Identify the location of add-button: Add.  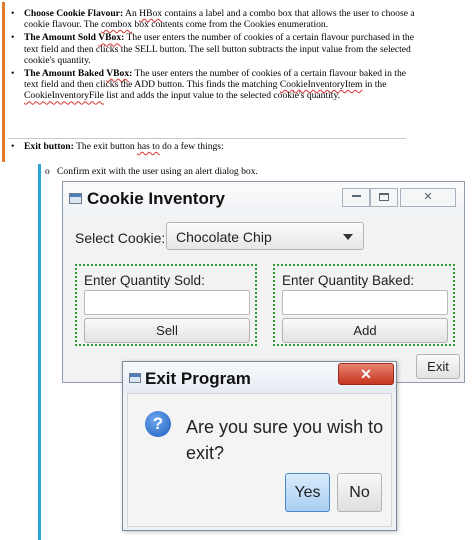
(365, 330).